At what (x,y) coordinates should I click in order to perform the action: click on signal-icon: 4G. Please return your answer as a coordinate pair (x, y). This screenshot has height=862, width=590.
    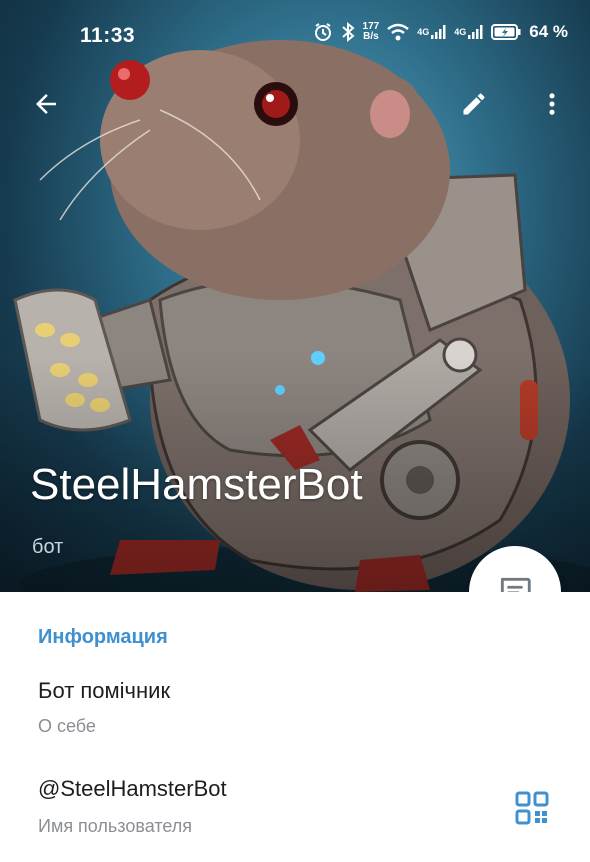
    Looking at the image, I should click on (431, 32).